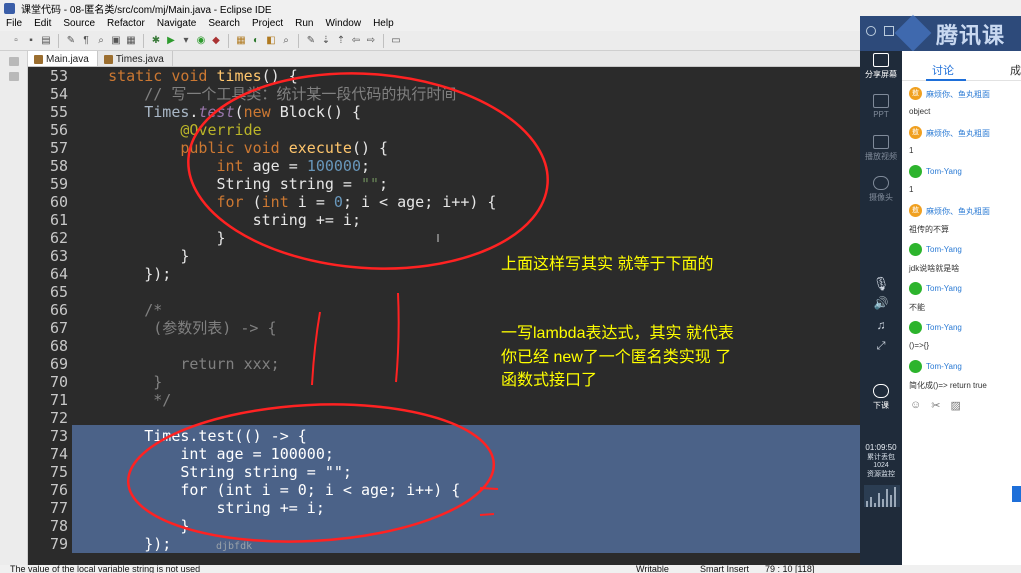 The width and height of the screenshot is (1021, 573). I want to click on share-screen-button: 分享屏幕, so click(881, 66).